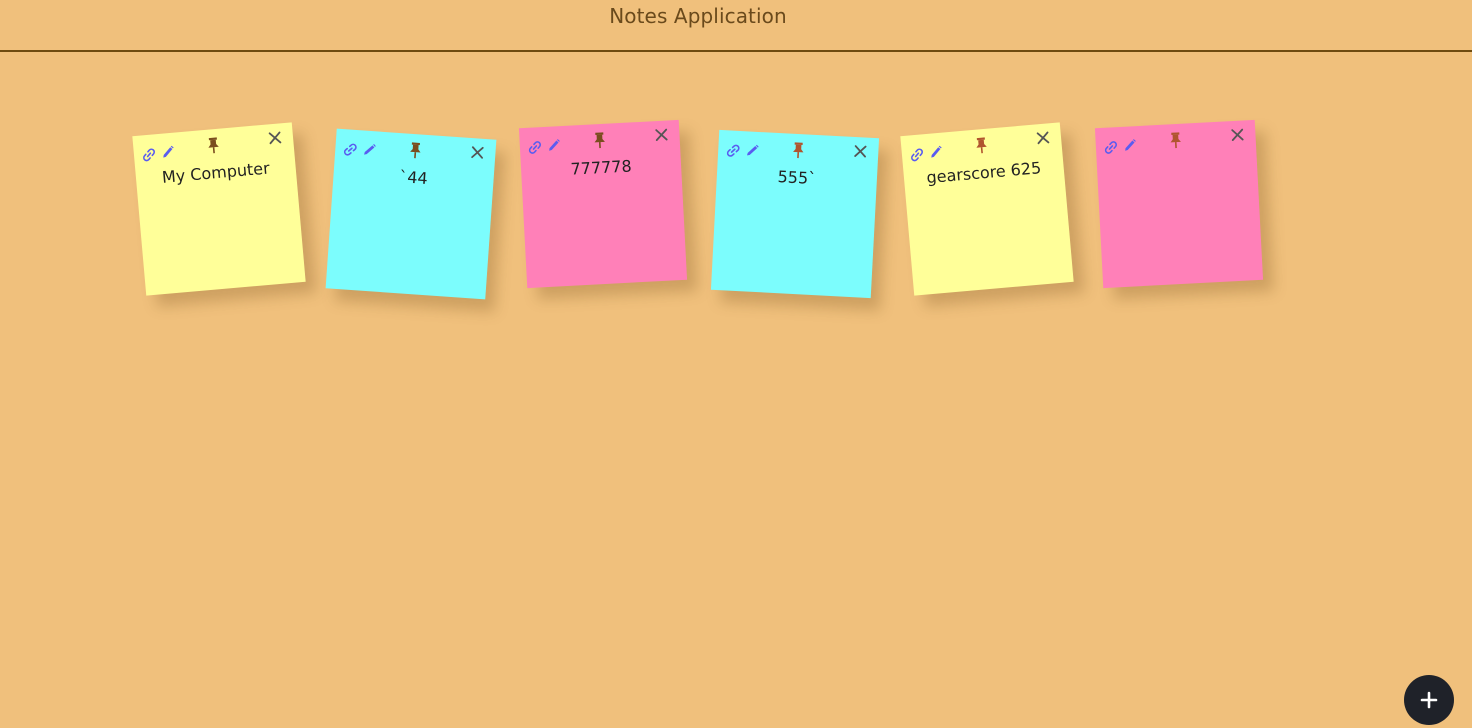  What do you see at coordinates (216, 172) in the screenshot?
I see `note-text: My Computer` at bounding box center [216, 172].